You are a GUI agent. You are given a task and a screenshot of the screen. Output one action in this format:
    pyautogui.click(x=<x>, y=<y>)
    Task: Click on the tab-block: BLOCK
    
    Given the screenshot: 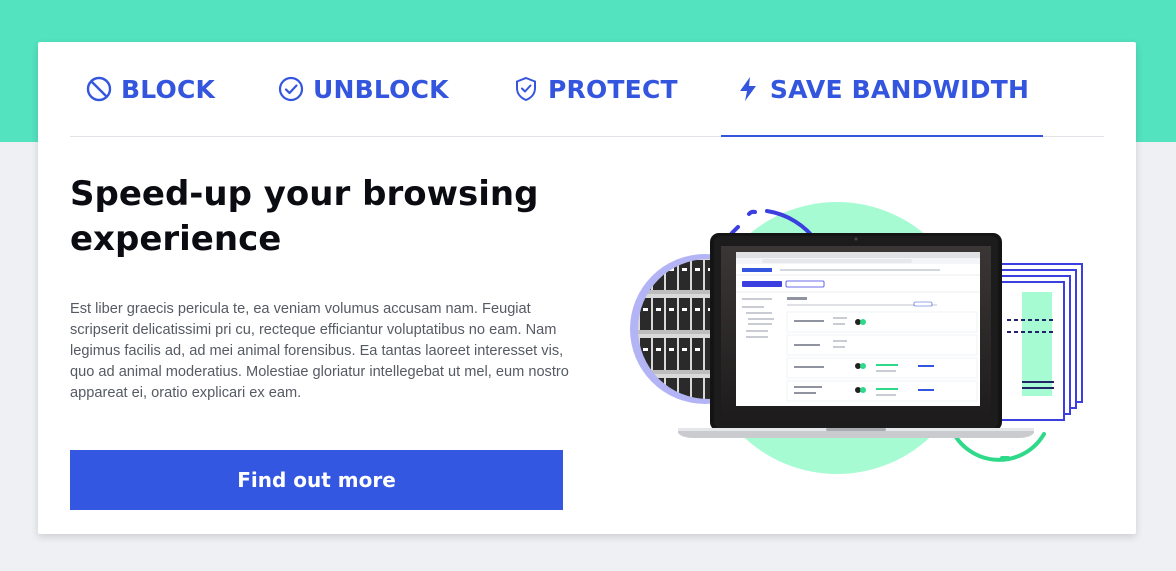 What is the action you would take?
    pyautogui.click(x=150, y=89)
    